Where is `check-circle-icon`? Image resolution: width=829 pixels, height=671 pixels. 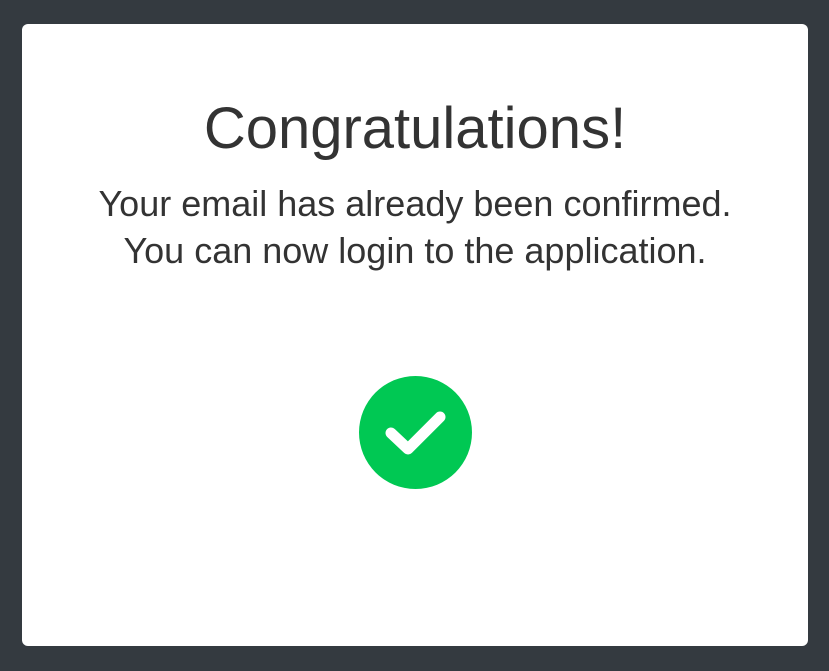 check-circle-icon is located at coordinates (415, 432).